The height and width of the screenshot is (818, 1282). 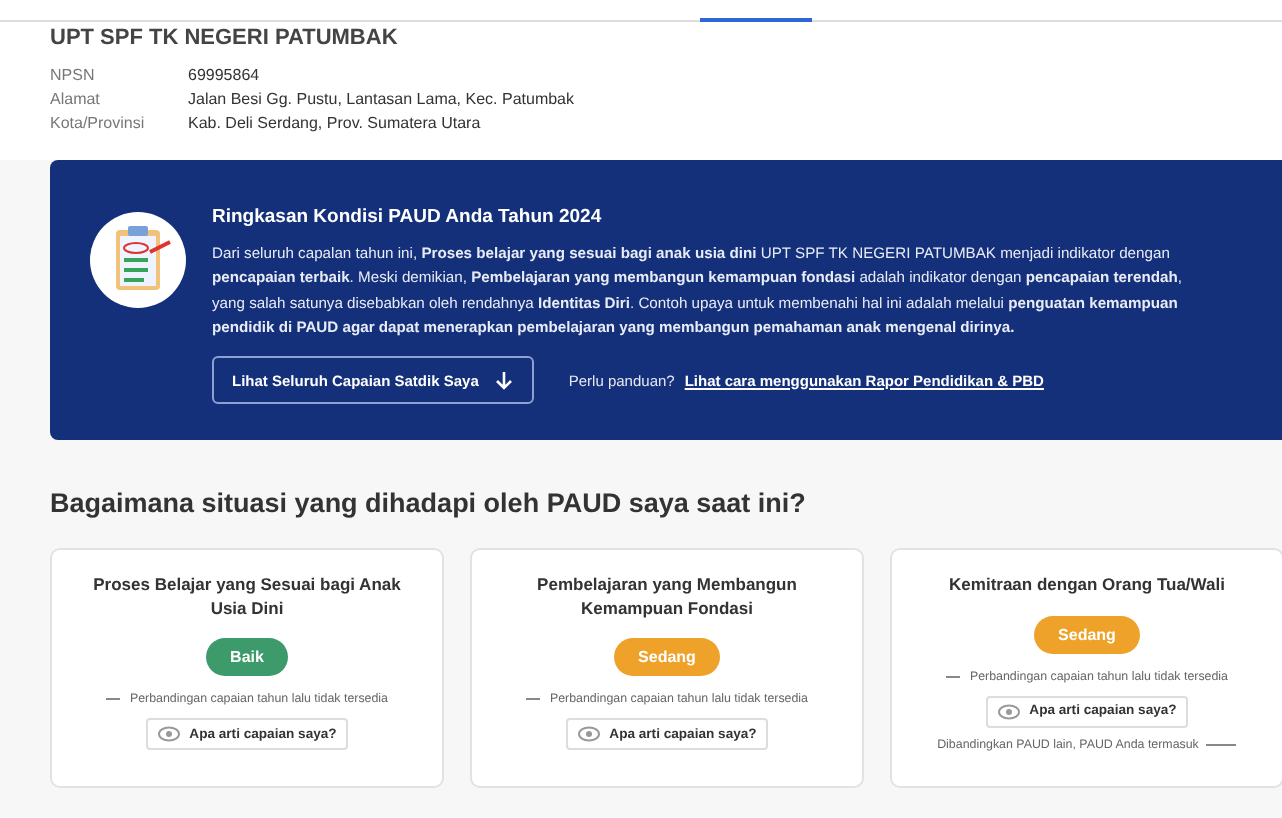 I want to click on card-title: Pembelajaran yang Membangun Kemampuan Fondasi, so click(x=667, y=597).